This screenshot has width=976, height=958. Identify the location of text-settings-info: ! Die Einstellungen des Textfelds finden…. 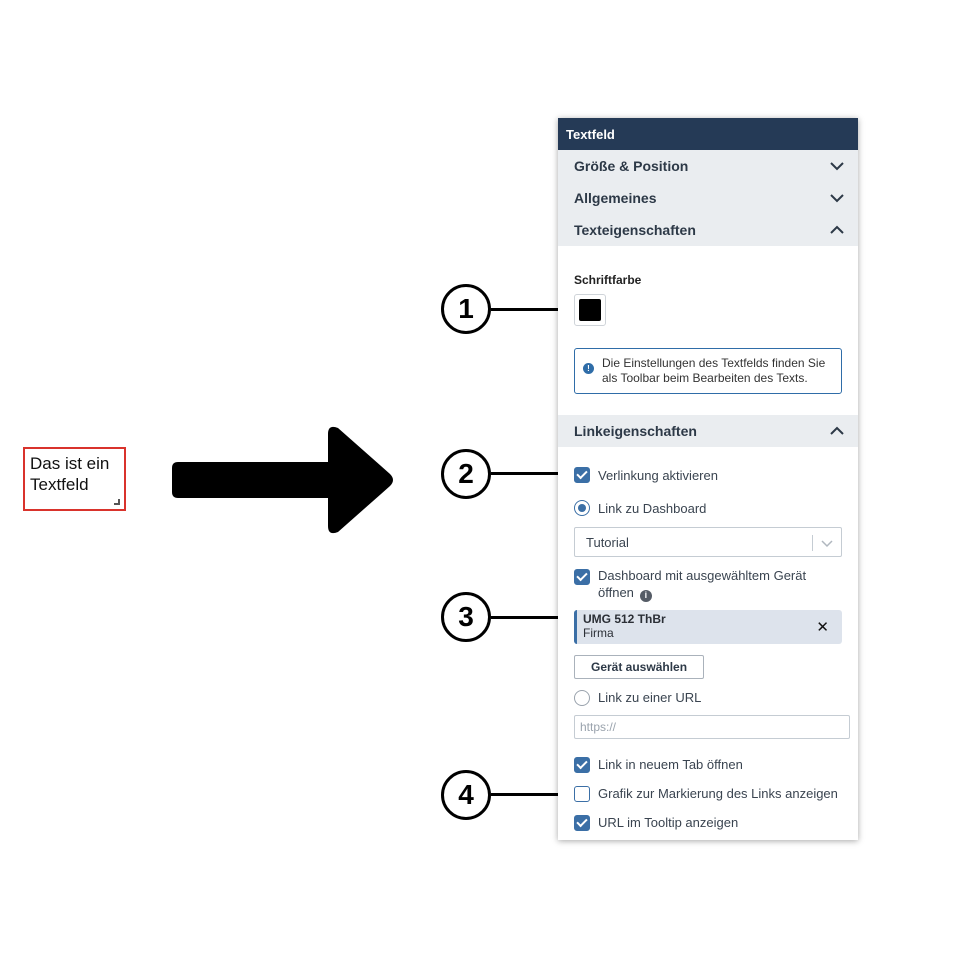
(708, 371).